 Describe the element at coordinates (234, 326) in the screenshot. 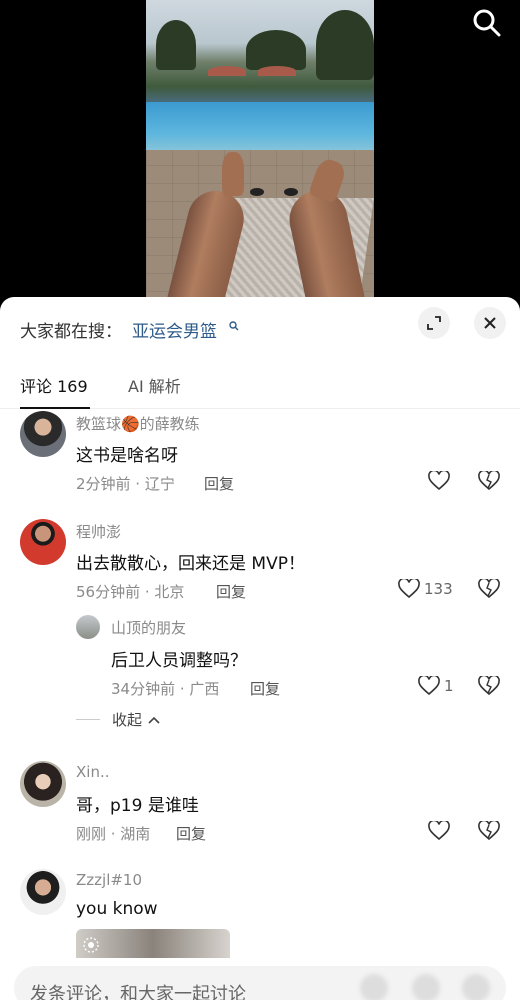

I see `small-search-icon` at that location.